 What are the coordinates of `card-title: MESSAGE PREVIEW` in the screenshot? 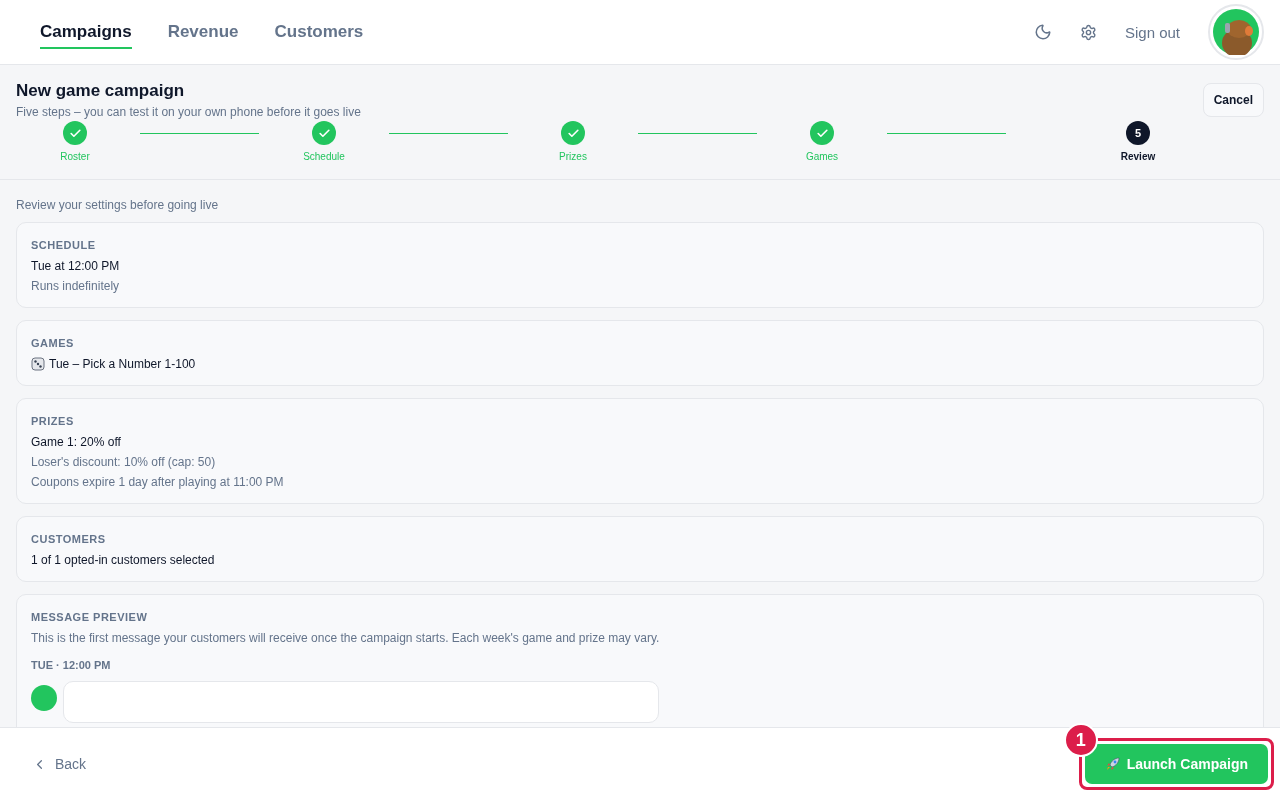 It's located at (90, 617).